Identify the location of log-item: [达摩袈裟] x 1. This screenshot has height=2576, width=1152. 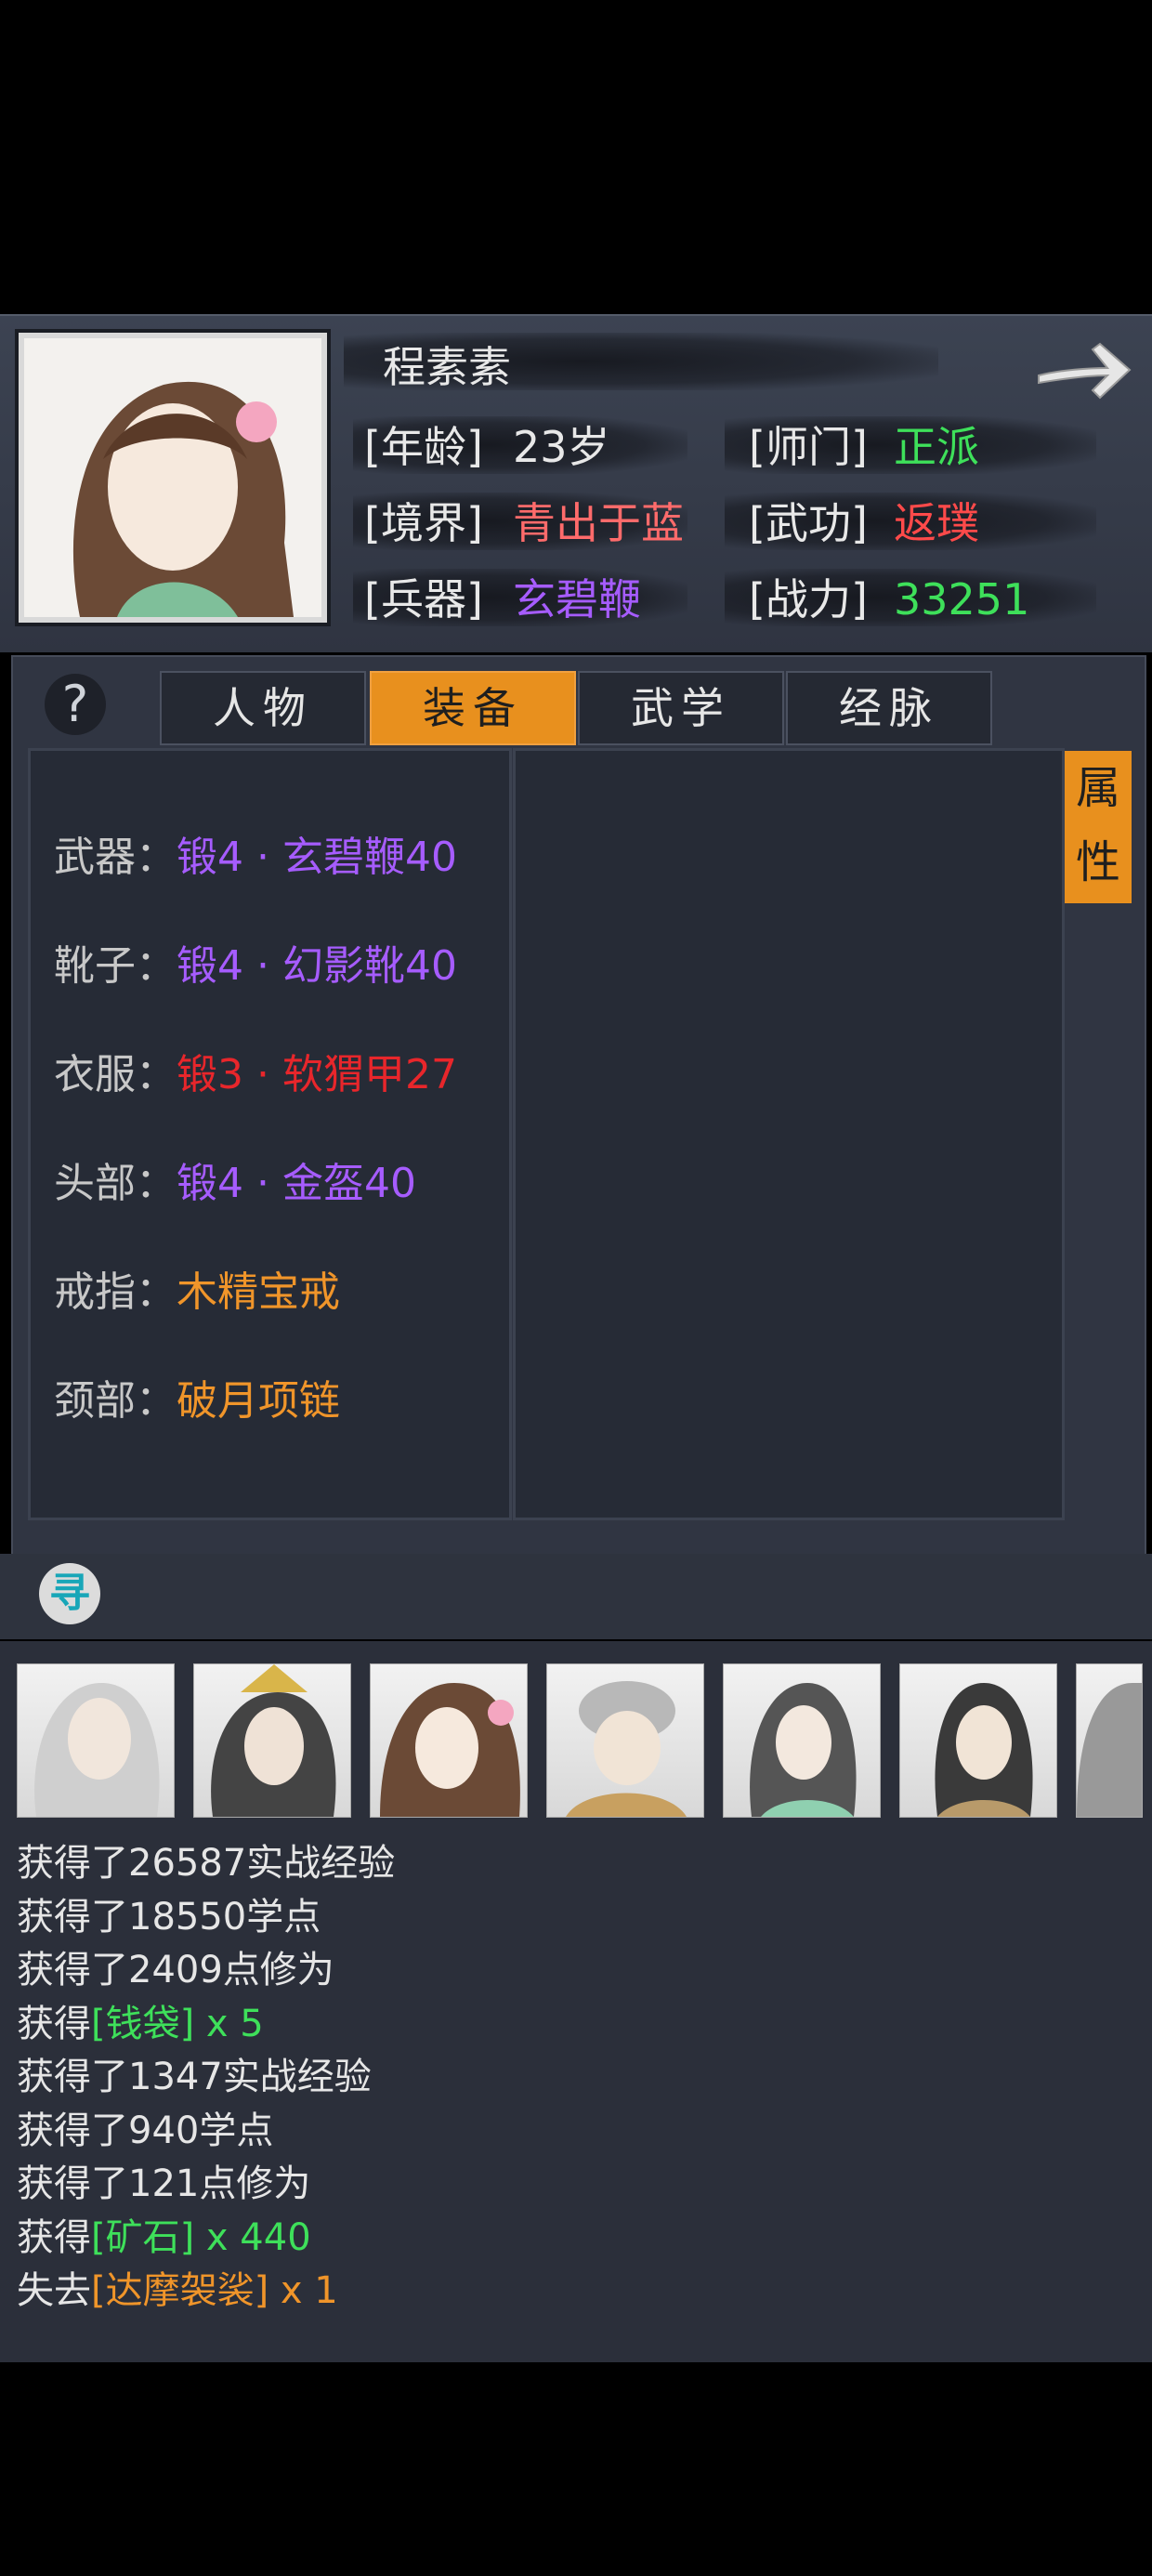
(214, 2290).